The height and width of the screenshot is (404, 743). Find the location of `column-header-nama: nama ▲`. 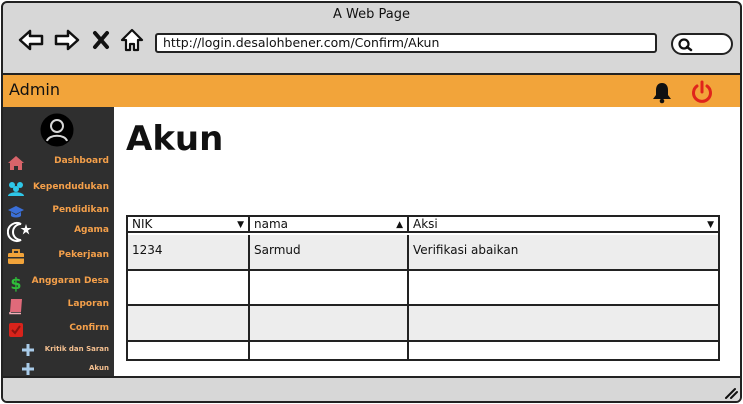

column-header-nama: nama ▲ is located at coordinates (329, 225).